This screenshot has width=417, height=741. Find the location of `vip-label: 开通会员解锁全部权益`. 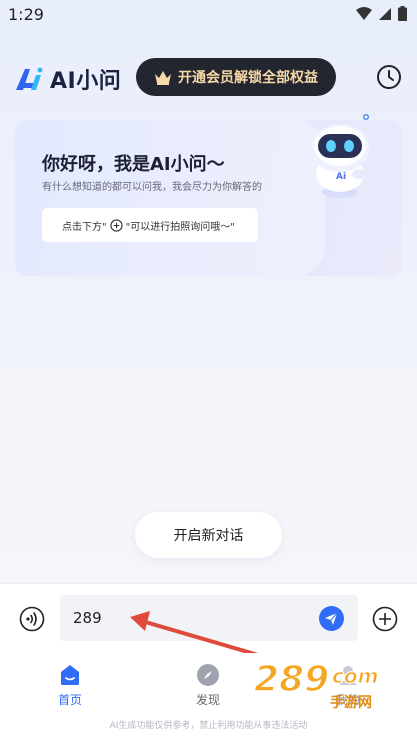

vip-label: 开通会员解锁全部权益 is located at coordinates (248, 78).